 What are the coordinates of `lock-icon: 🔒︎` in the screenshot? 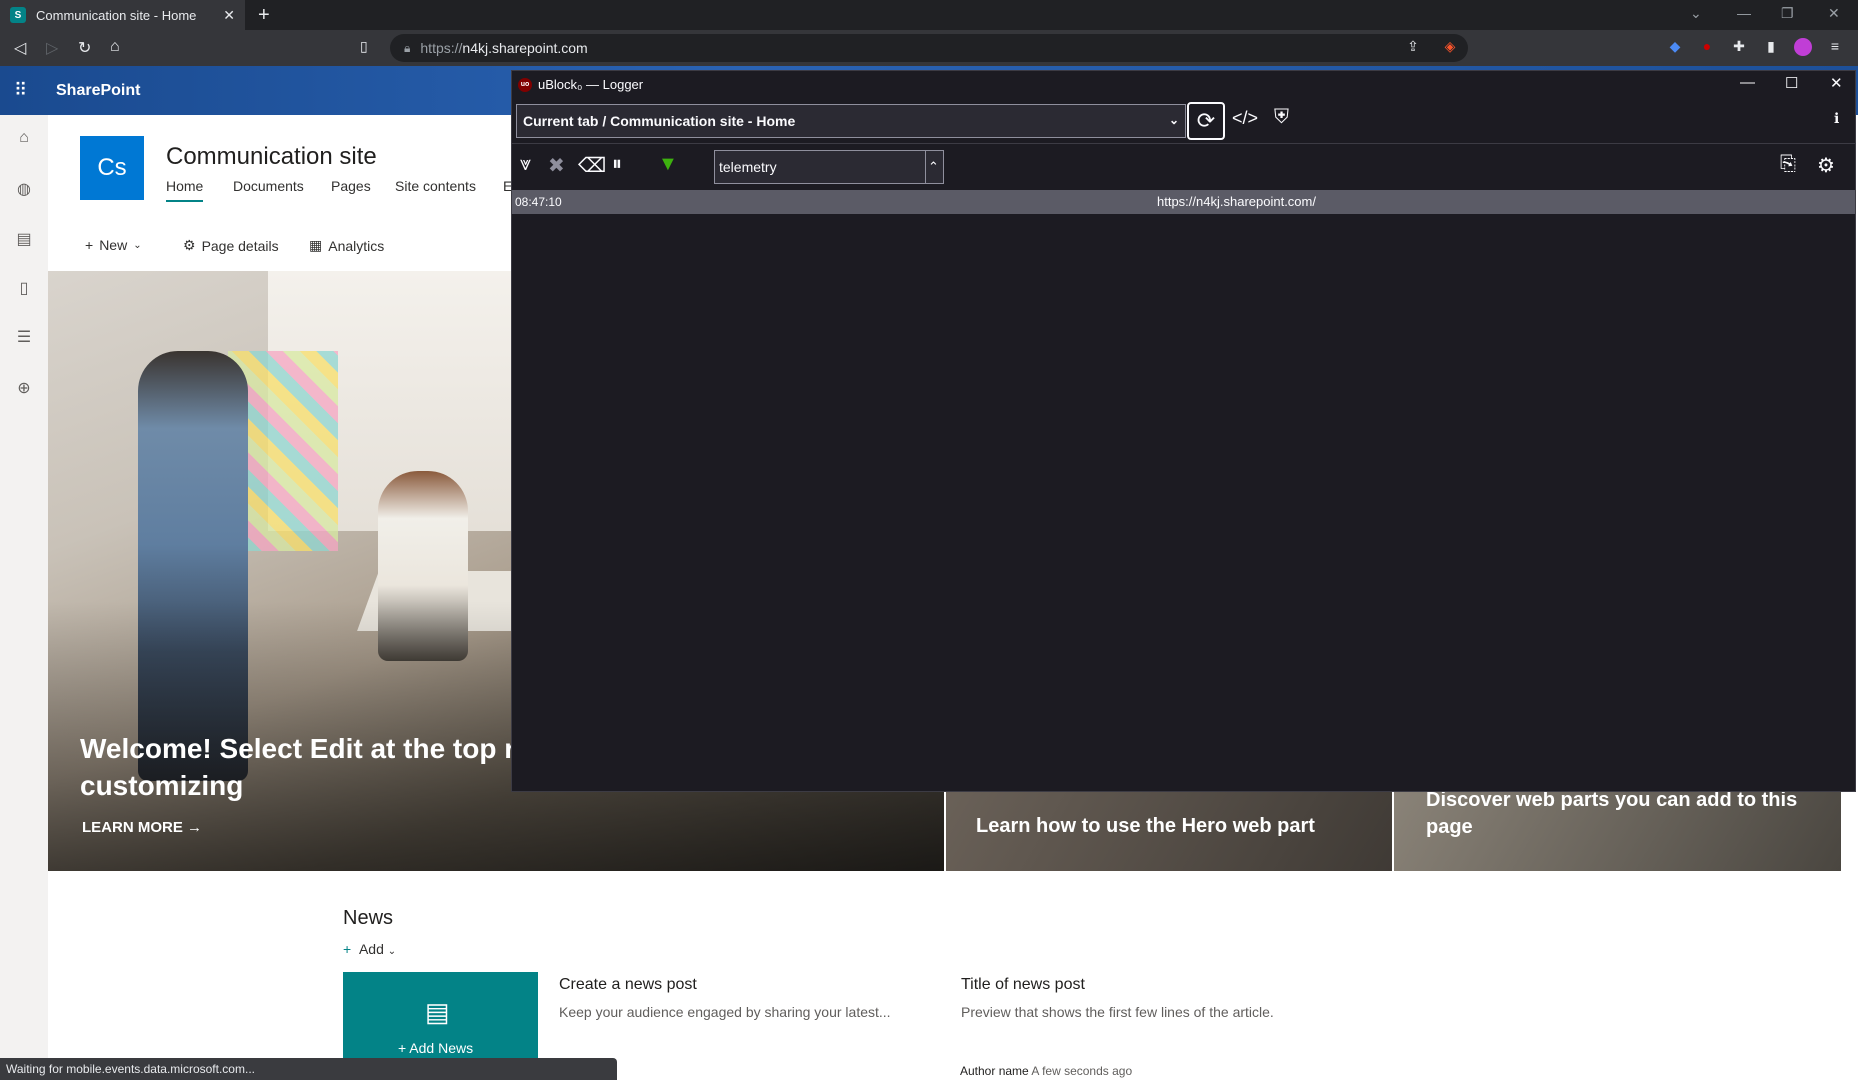 It's located at (407, 47).